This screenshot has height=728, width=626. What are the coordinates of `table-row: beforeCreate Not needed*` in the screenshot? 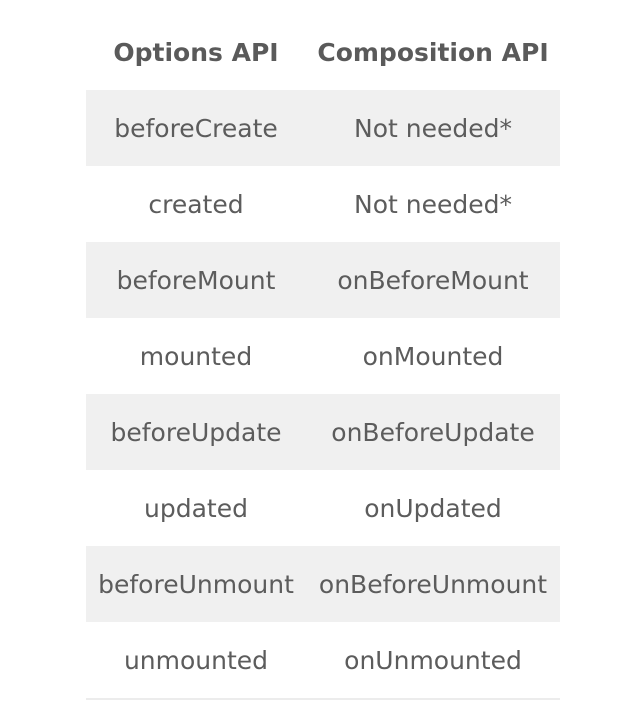 It's located at (323, 128).